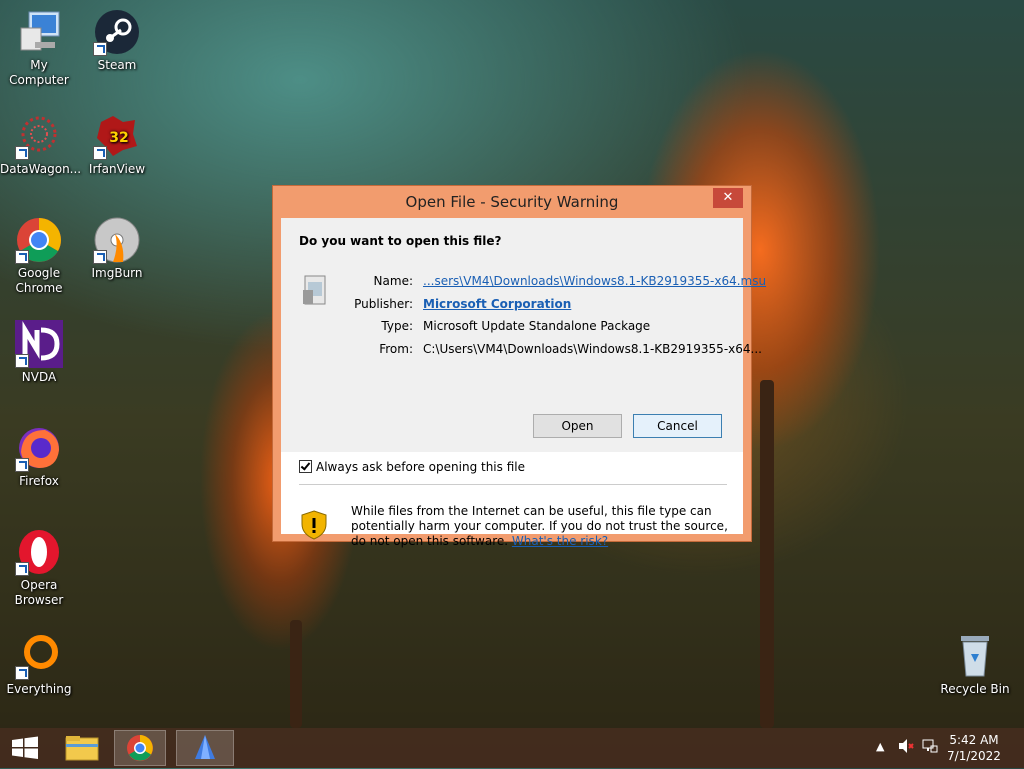  Describe the element at coordinates (39, 552) in the screenshot. I see `opera-icon` at that location.